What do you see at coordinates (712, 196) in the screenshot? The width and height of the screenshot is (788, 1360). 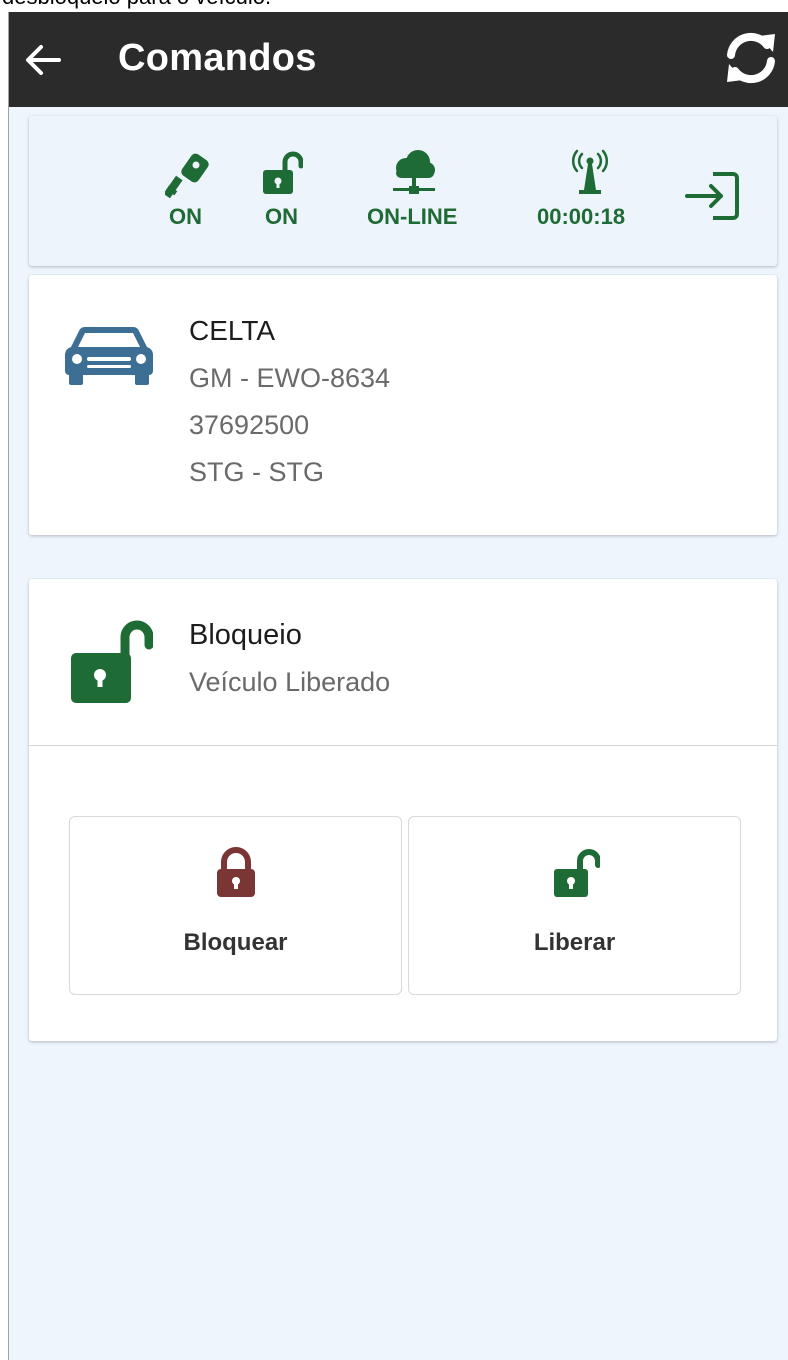 I see `sign-in-icon` at bounding box center [712, 196].